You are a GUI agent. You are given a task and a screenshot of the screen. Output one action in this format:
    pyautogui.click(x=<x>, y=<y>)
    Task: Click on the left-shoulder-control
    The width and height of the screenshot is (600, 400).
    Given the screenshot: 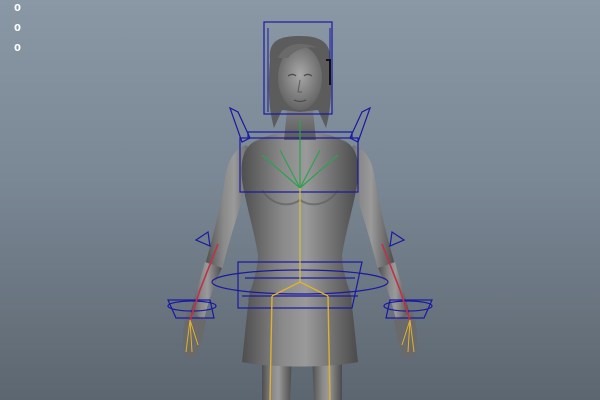 What is the action you would take?
    pyautogui.click(x=239, y=124)
    